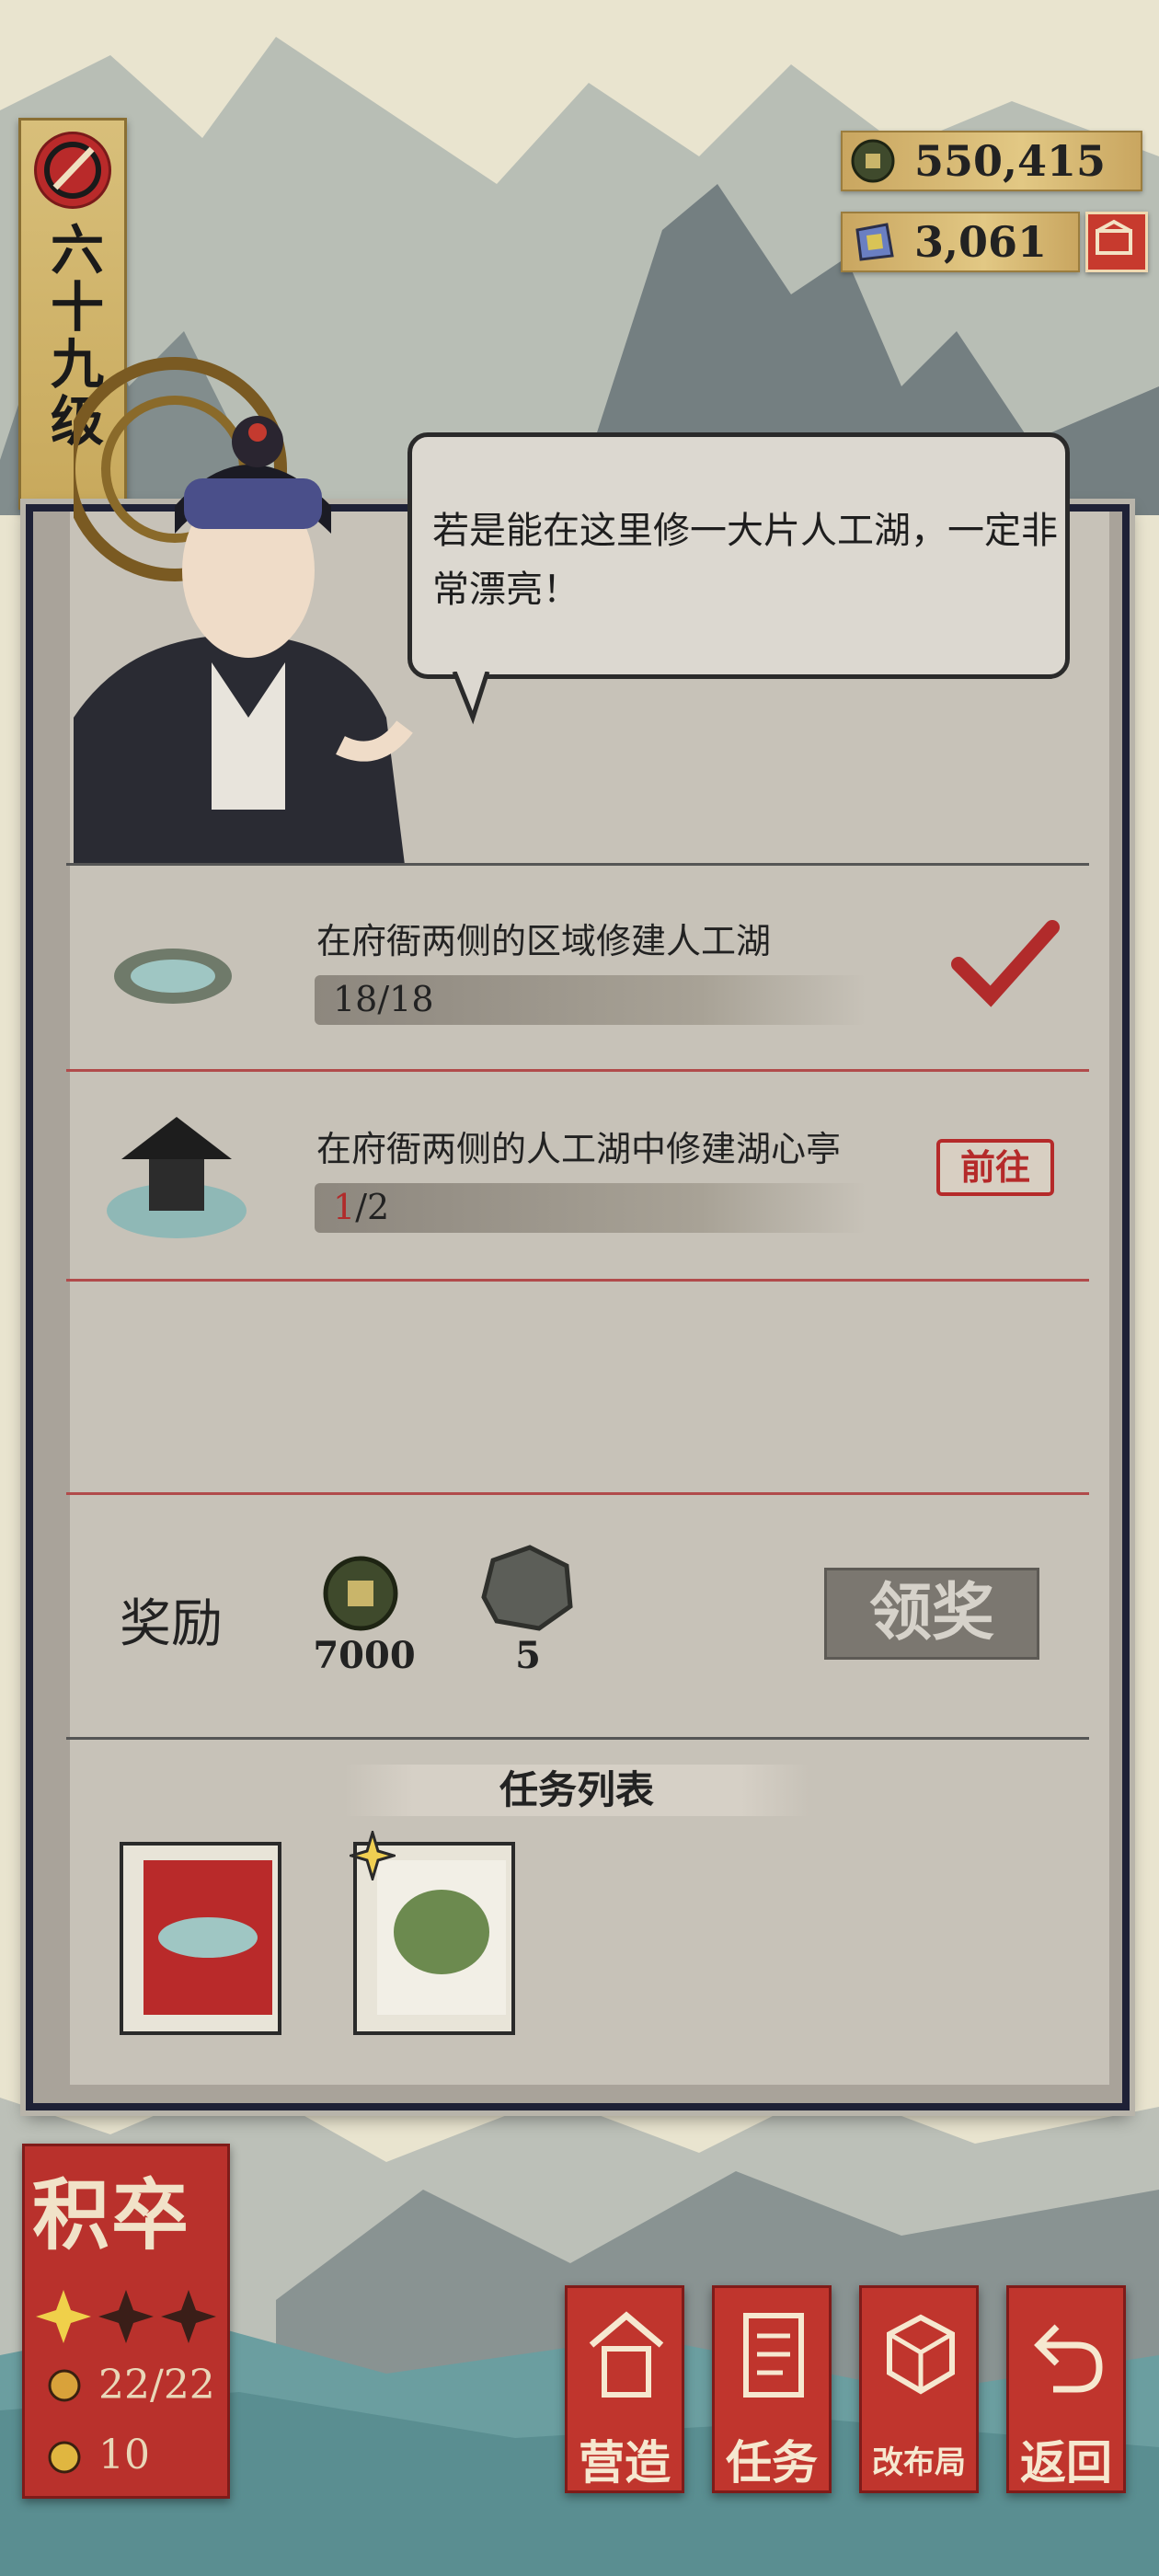 The height and width of the screenshot is (2576, 1159). I want to click on quest-progress-text: 18/18, so click(383, 999).